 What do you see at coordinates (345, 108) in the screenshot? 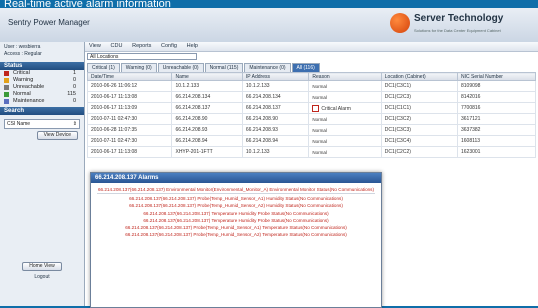
I see `cell-reason: Critical Alarm` at bounding box center [345, 108].